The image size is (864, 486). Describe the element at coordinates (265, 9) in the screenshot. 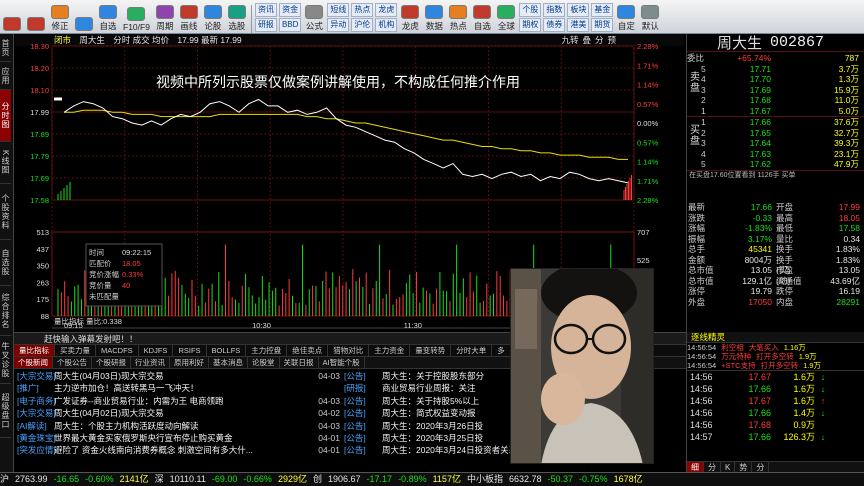

I see `toolbar-pair-item: 资讯` at that location.